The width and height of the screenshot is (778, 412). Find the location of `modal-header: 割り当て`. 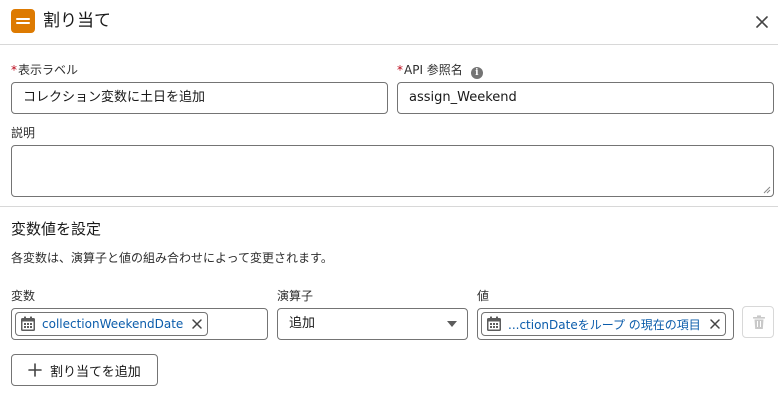

modal-header: 割り当て is located at coordinates (389, 22).